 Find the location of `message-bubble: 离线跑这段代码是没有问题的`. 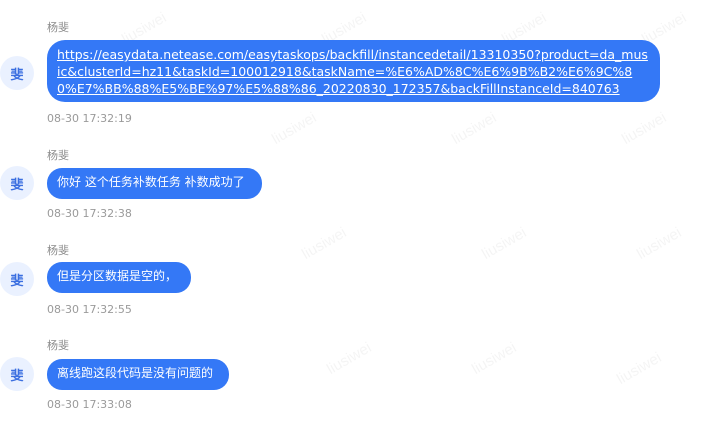

message-bubble: 离线跑这段代码是没有问题的 is located at coordinates (138, 374).